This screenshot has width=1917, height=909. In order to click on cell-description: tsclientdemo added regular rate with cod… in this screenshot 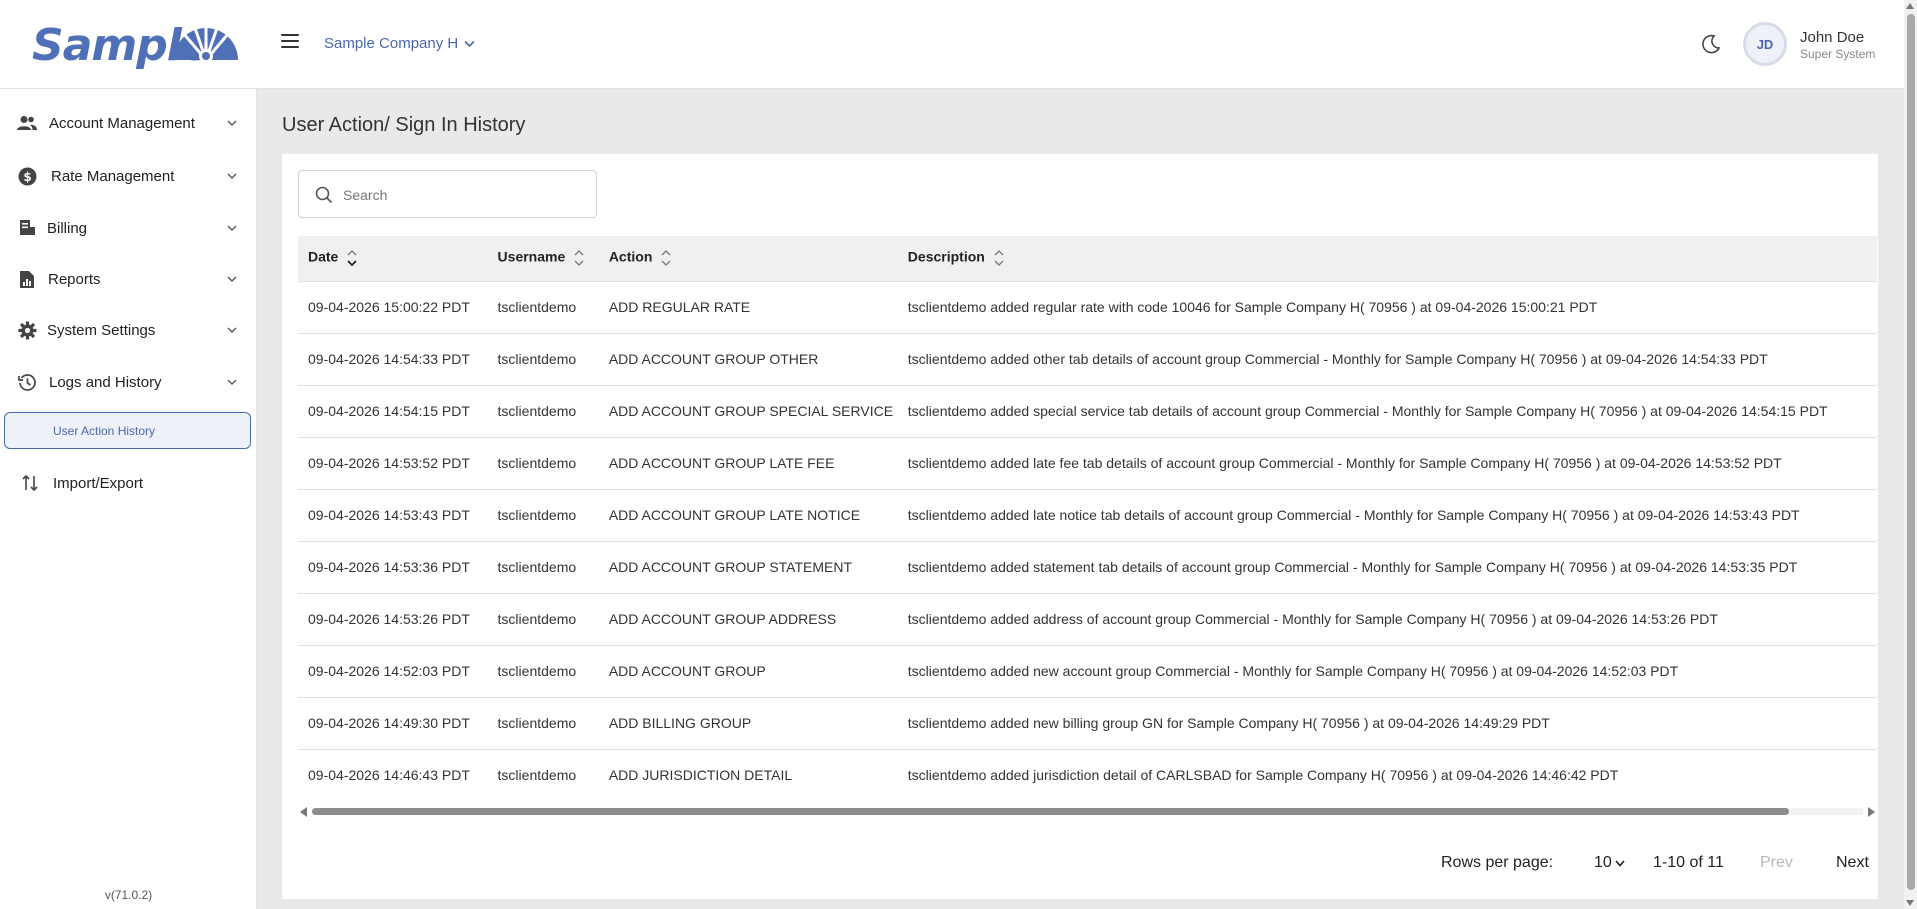, I will do `click(1387, 306)`.